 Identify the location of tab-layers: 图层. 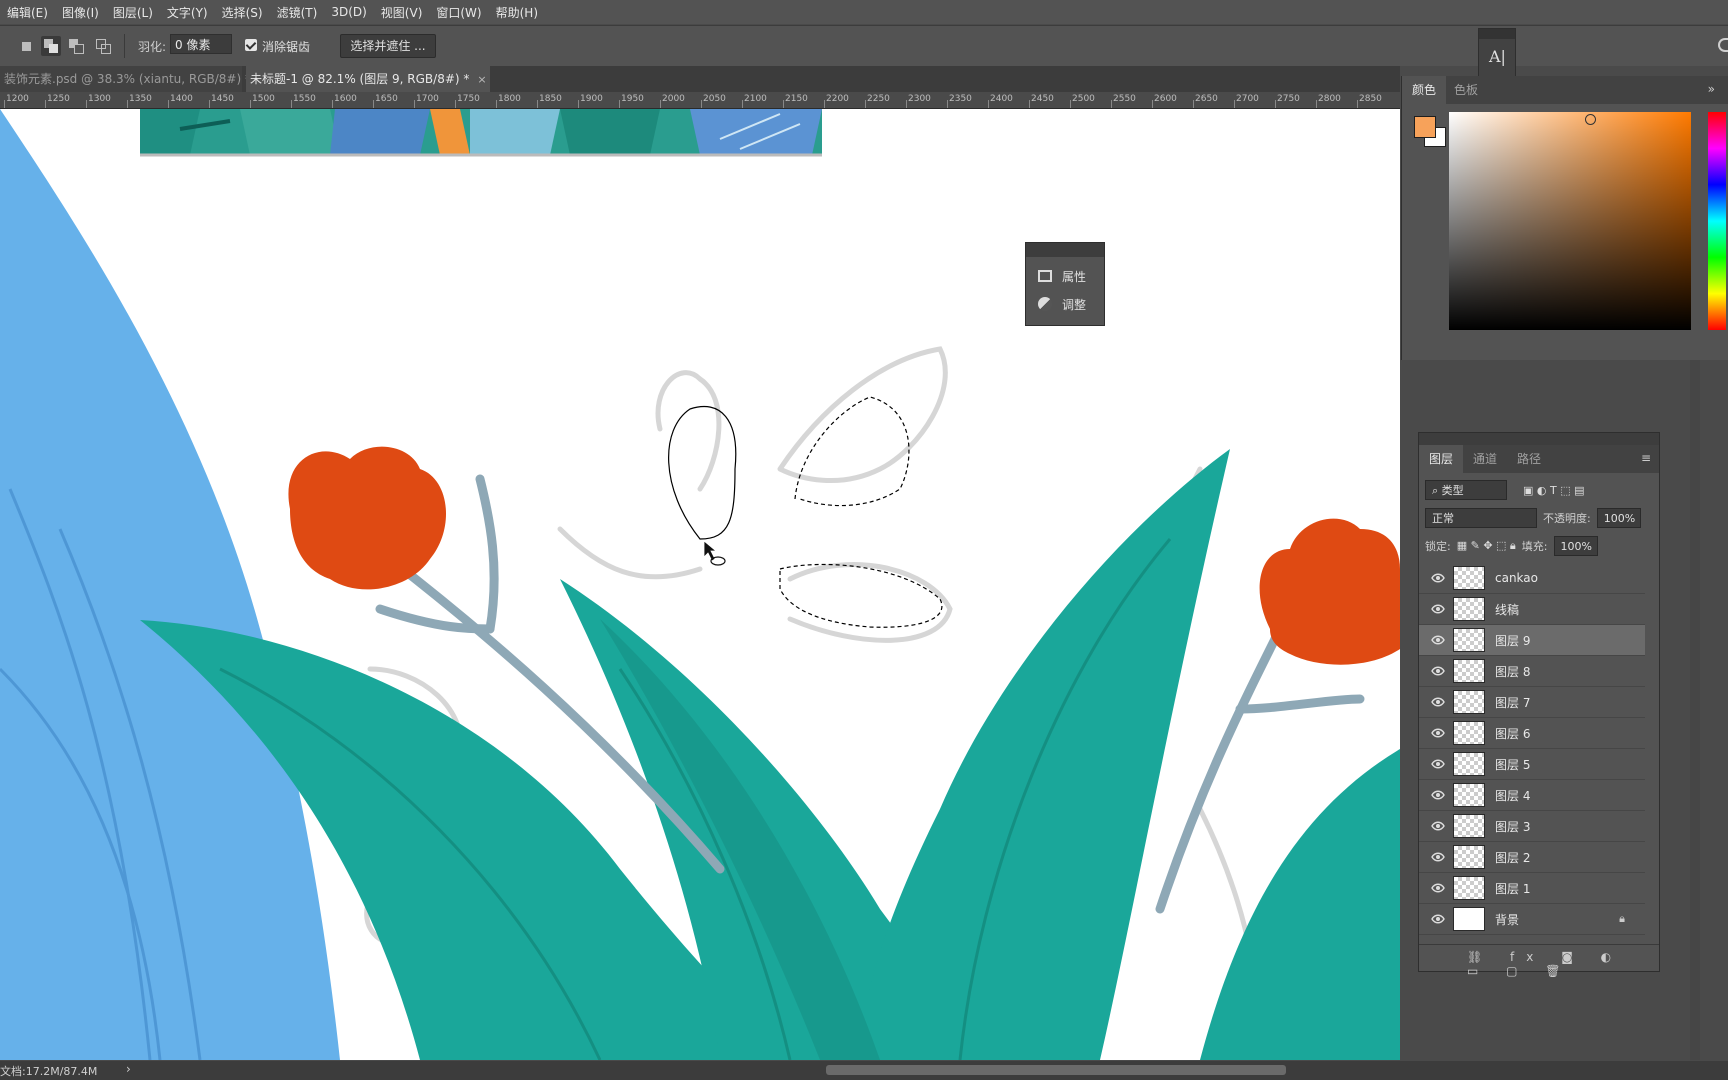
(1441, 459).